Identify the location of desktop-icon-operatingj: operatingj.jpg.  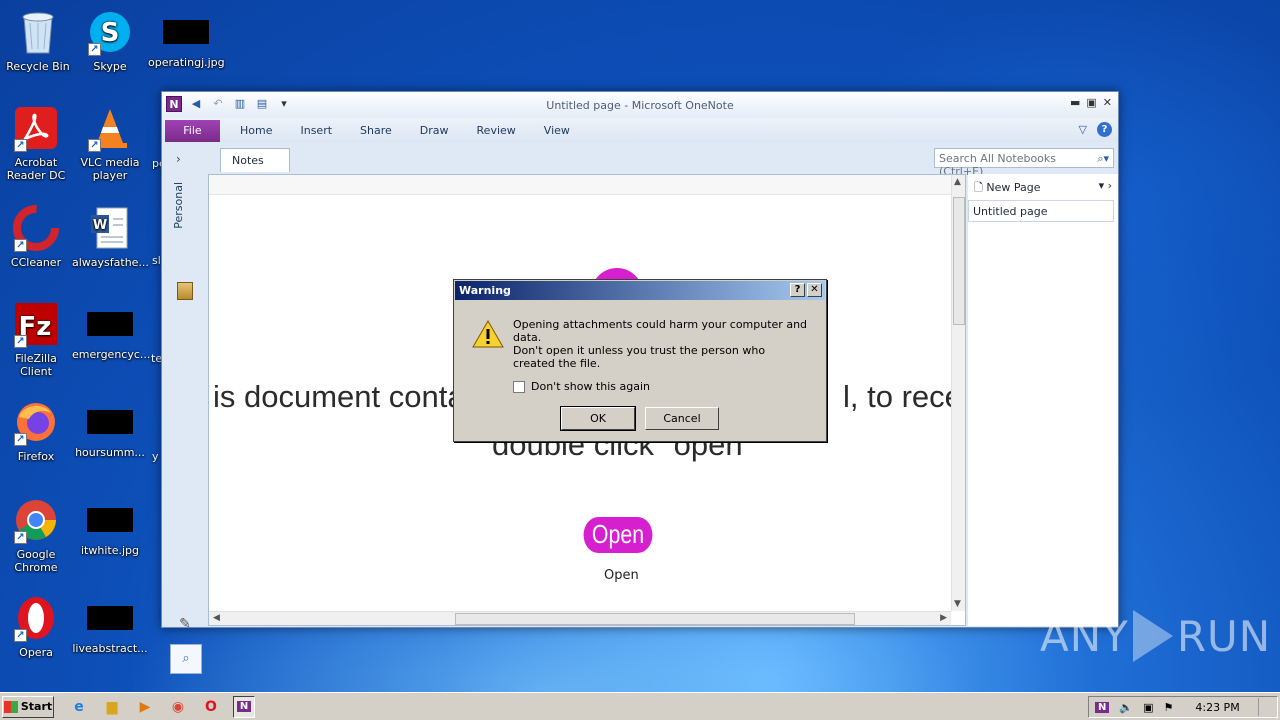
(186, 38).